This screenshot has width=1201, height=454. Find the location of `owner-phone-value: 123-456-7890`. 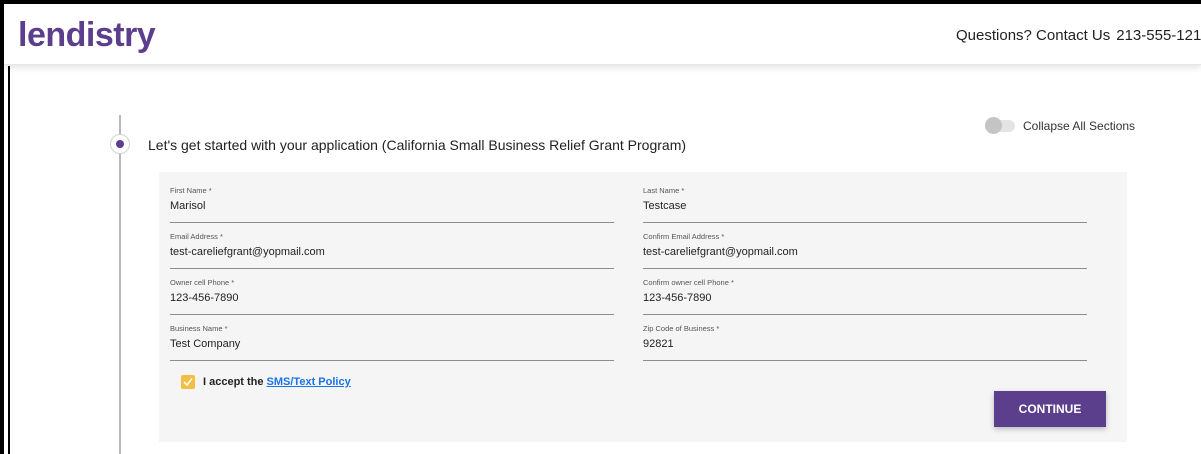

owner-phone-value: 123-456-7890 is located at coordinates (204, 298).